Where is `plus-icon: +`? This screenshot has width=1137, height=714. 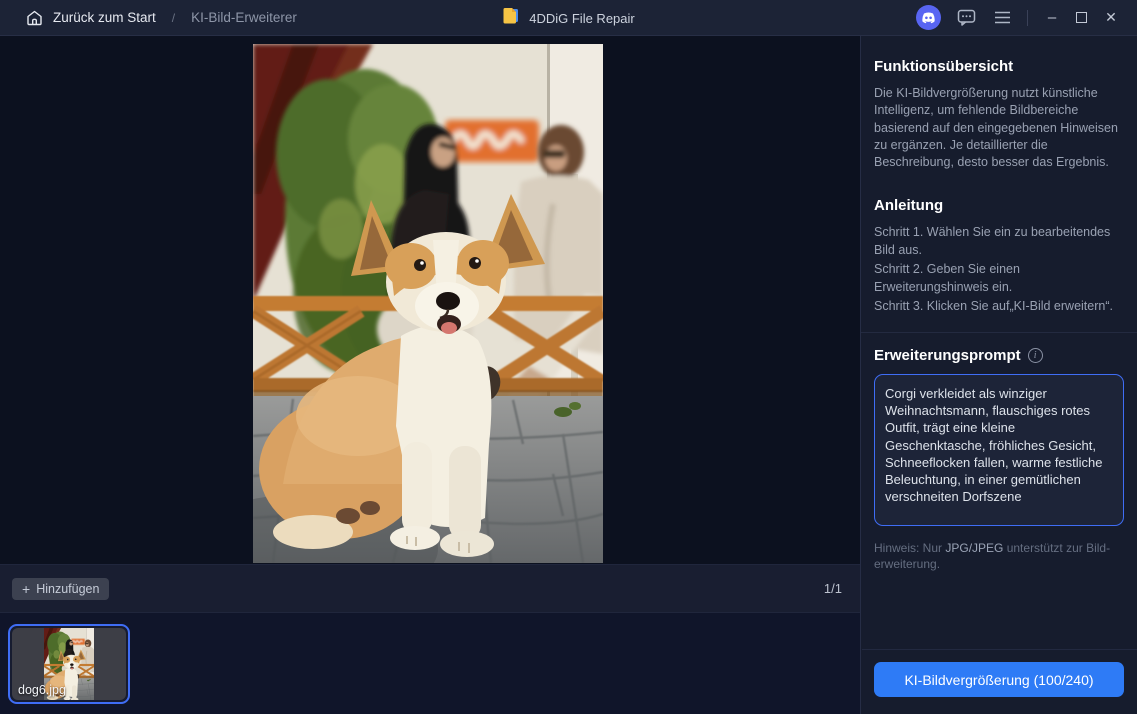 plus-icon: + is located at coordinates (26, 588).